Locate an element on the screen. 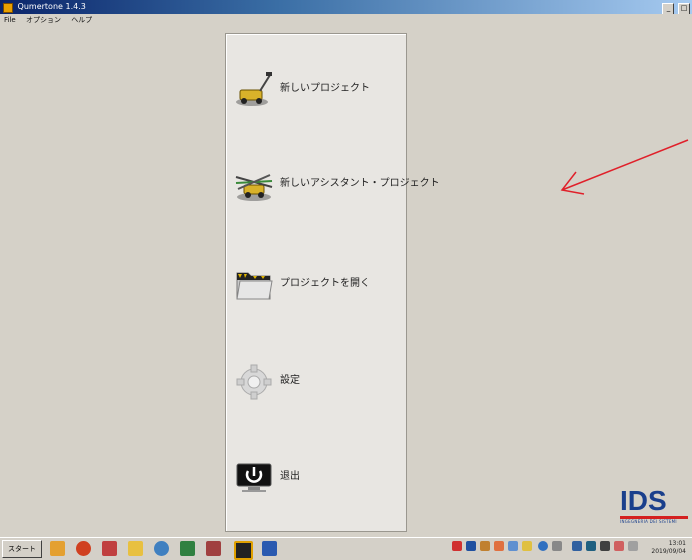 This screenshot has height=560, width=692. settings-label: 設定 is located at coordinates (290, 380).